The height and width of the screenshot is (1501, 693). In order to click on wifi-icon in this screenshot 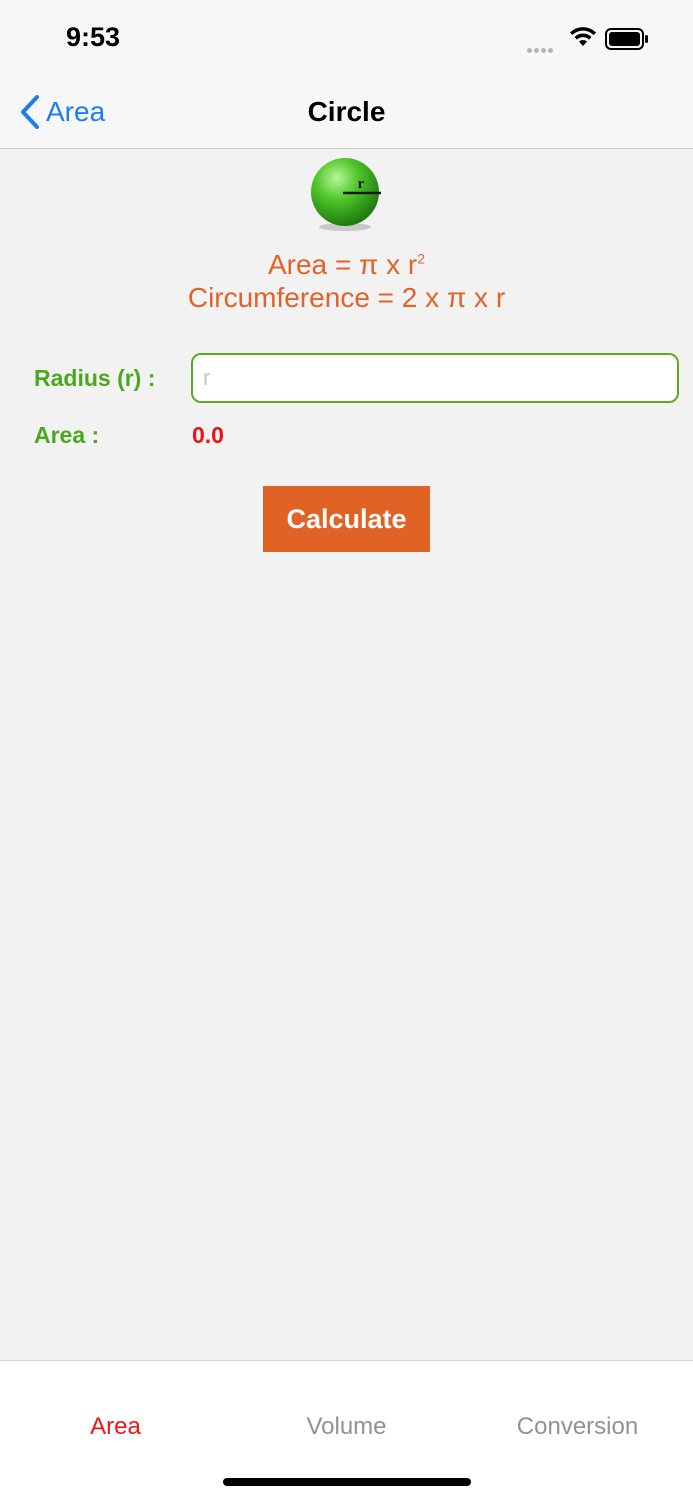, I will do `click(583, 36)`.